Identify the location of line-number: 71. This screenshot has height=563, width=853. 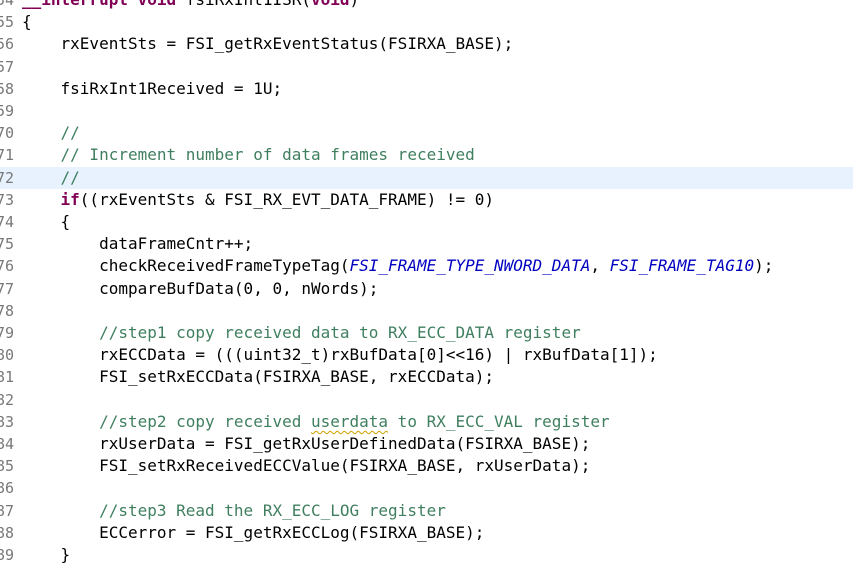
(7, 155).